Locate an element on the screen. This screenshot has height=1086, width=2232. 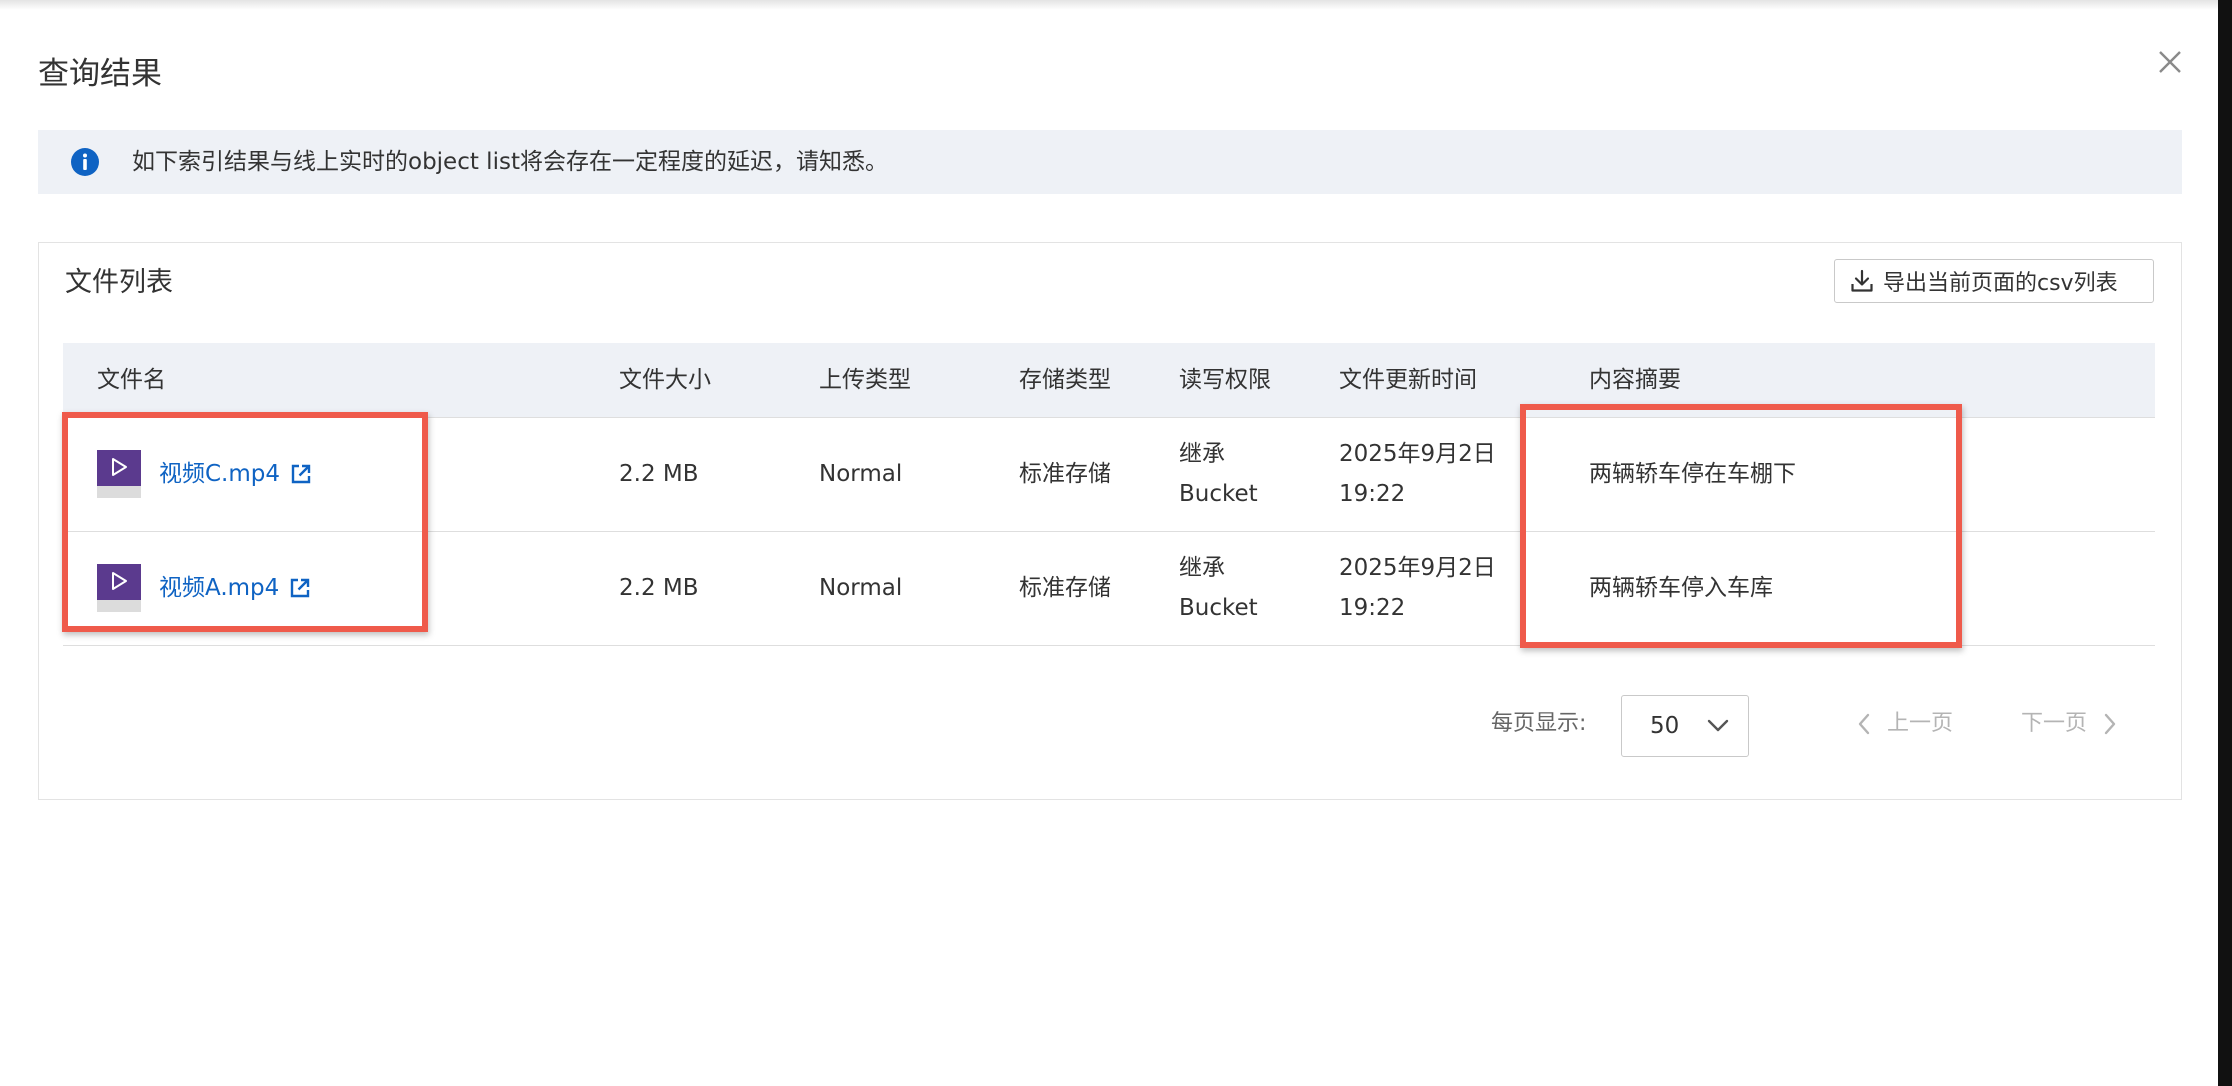
chevron-left-icon is located at coordinates (1864, 724).